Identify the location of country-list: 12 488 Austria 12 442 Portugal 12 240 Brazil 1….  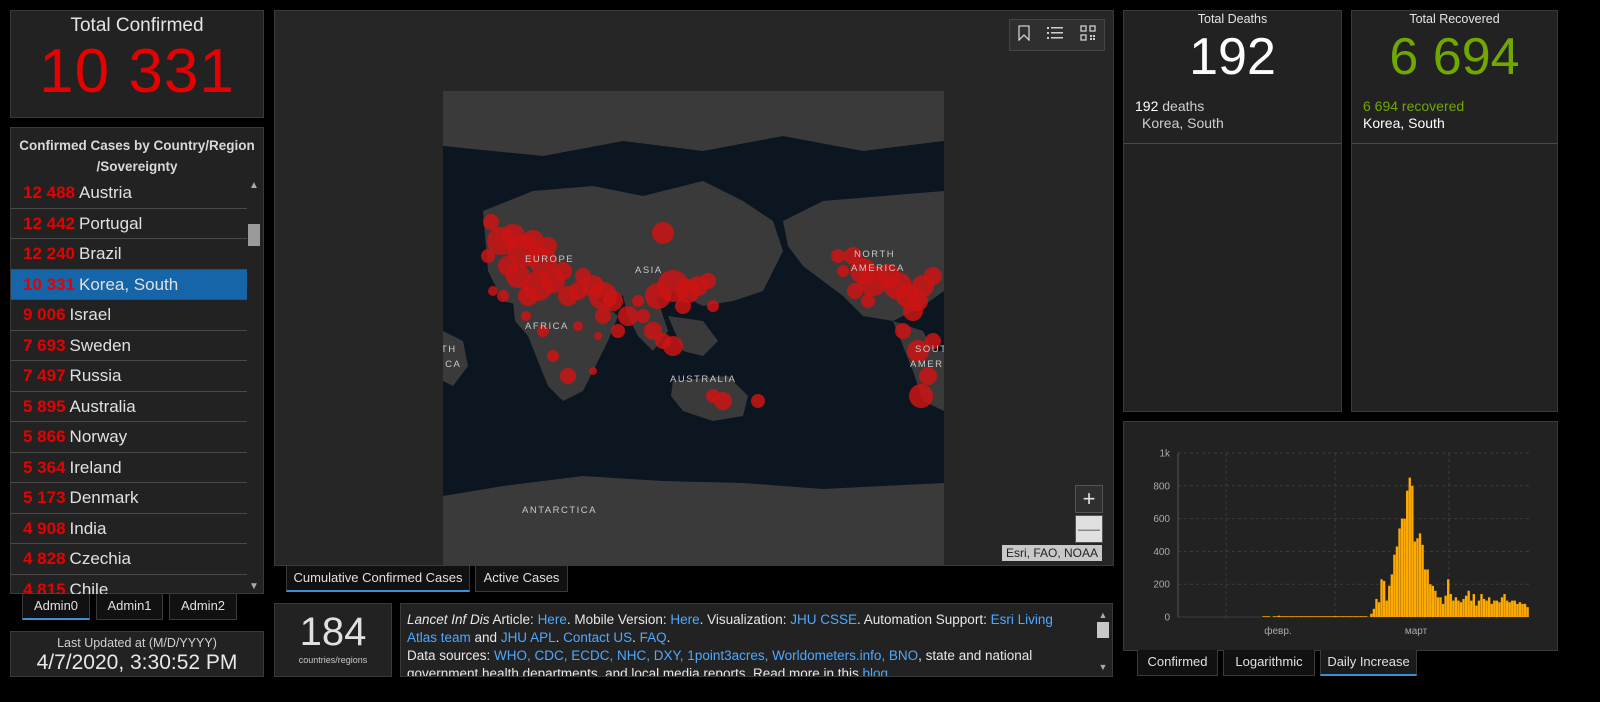
(129, 386).